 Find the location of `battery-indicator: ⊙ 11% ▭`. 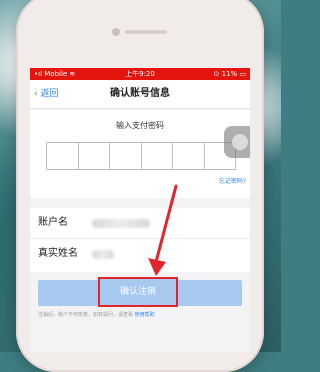

battery-indicator: ⊙ 11% ▭ is located at coordinates (230, 74).